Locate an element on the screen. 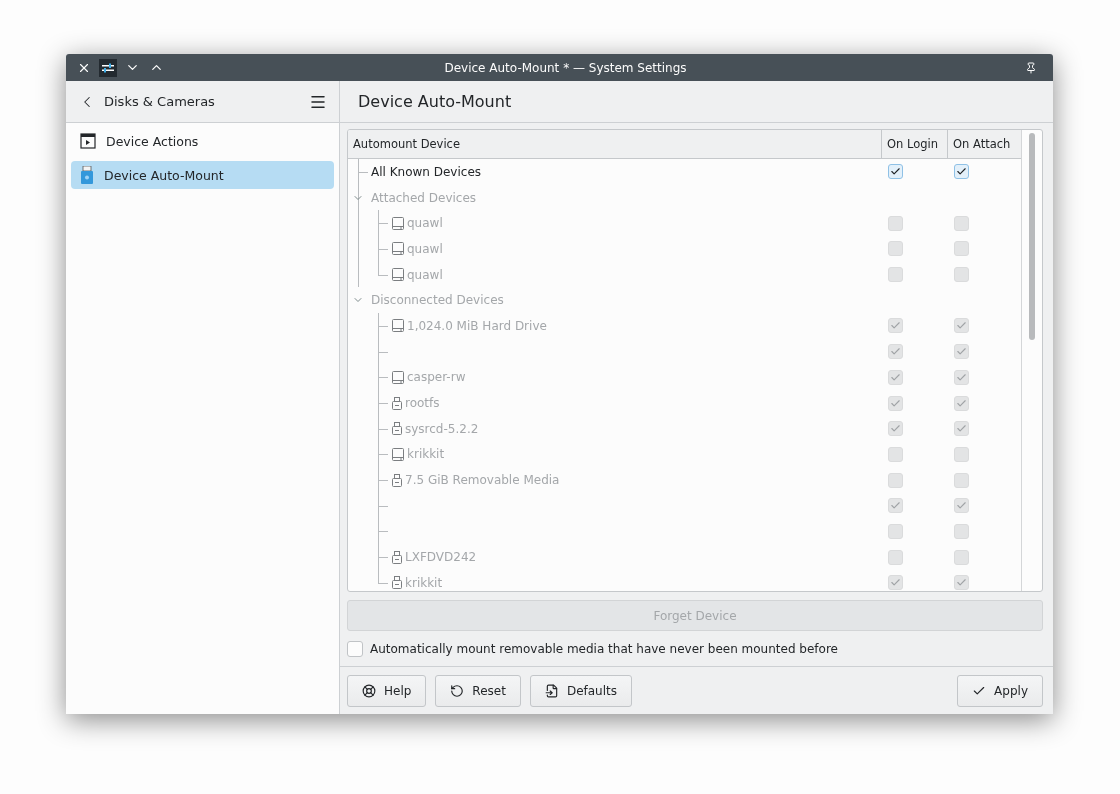 The height and width of the screenshot is (794, 1120). device-name: LXFDVD242 is located at coordinates (440, 558).